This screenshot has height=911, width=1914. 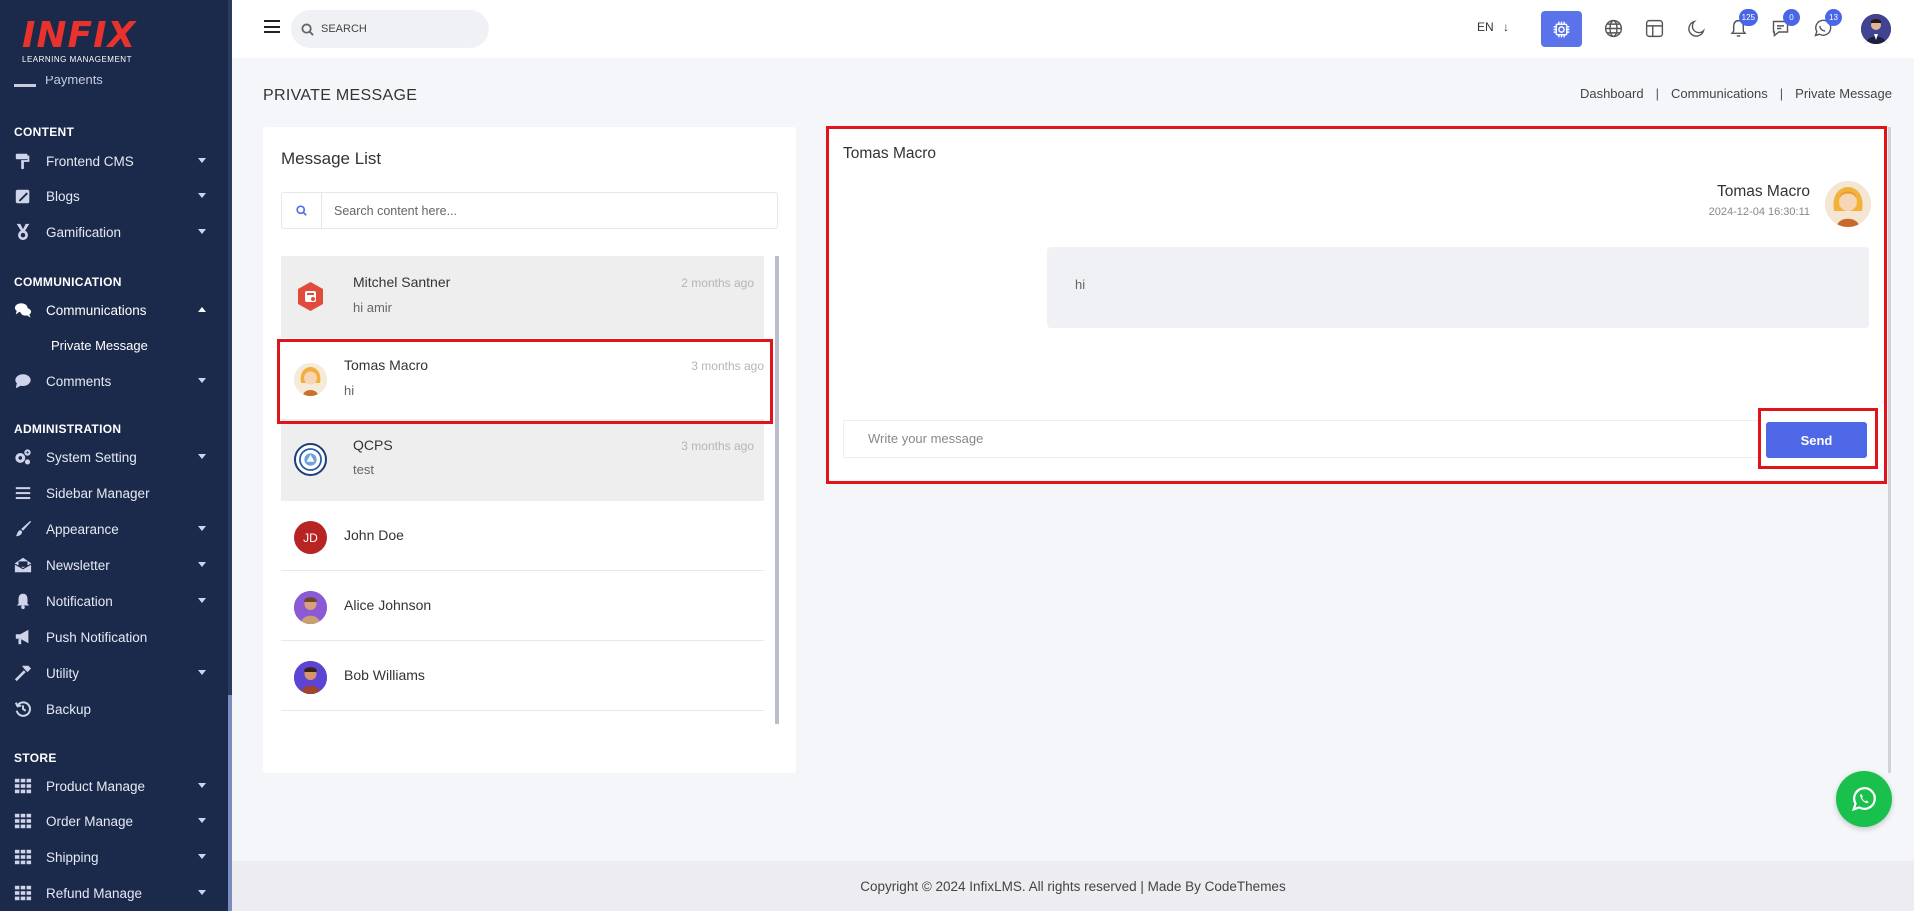 What do you see at coordinates (79, 35) in the screenshot?
I see `logo-text: INFIX` at bounding box center [79, 35].